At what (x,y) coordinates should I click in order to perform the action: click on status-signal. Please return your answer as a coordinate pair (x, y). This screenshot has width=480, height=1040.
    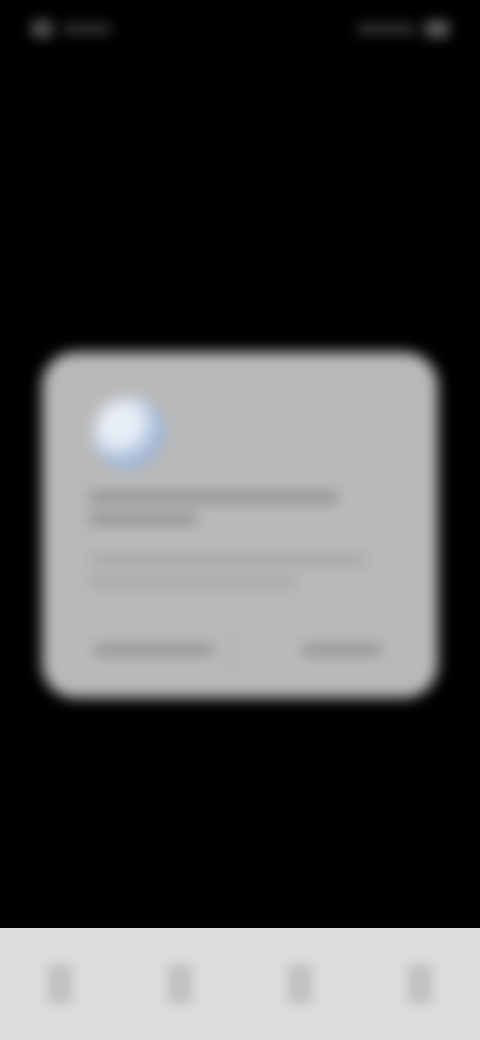
    Looking at the image, I should click on (386, 29).